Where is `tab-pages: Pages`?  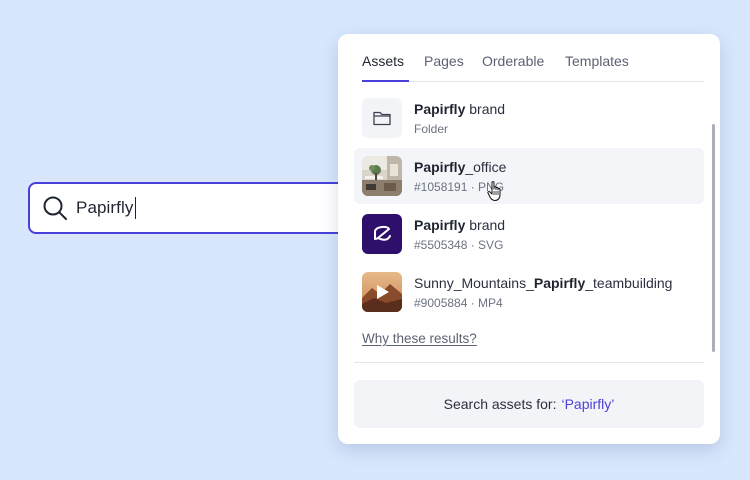
tab-pages: Pages is located at coordinates (444, 61).